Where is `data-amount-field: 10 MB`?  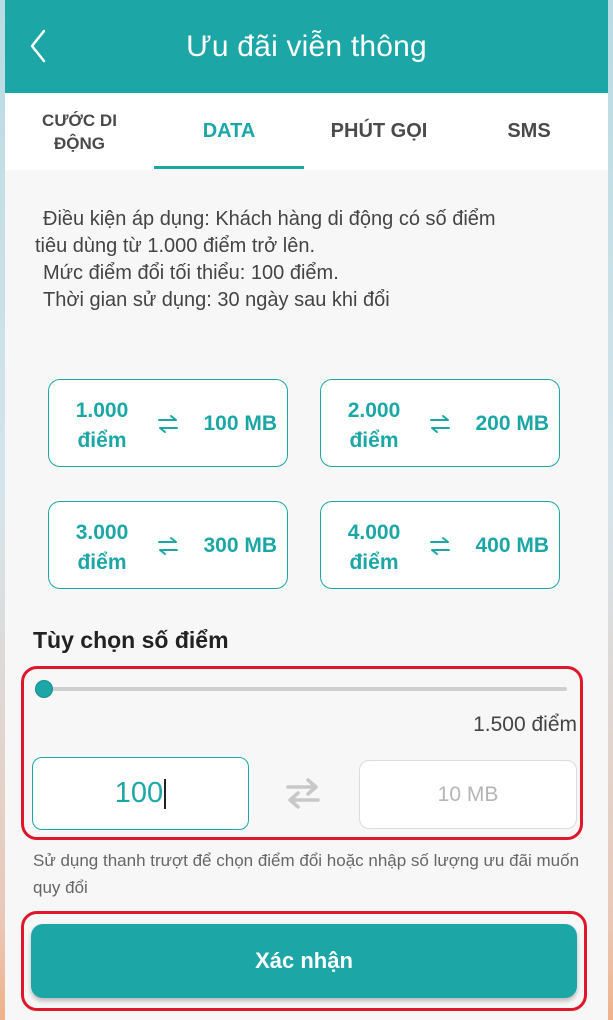 data-amount-field: 10 MB is located at coordinates (468, 794).